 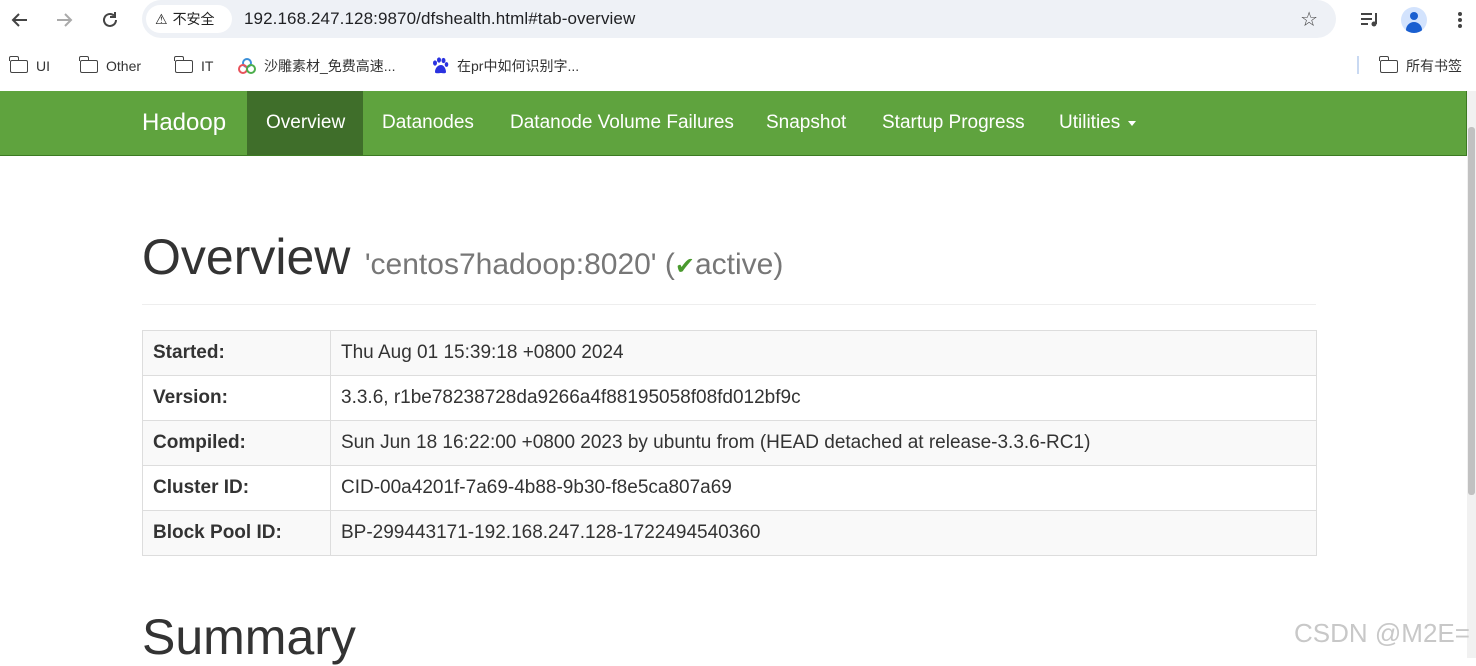 What do you see at coordinates (236, 443) in the screenshot?
I see `row-label: Compiled:` at bounding box center [236, 443].